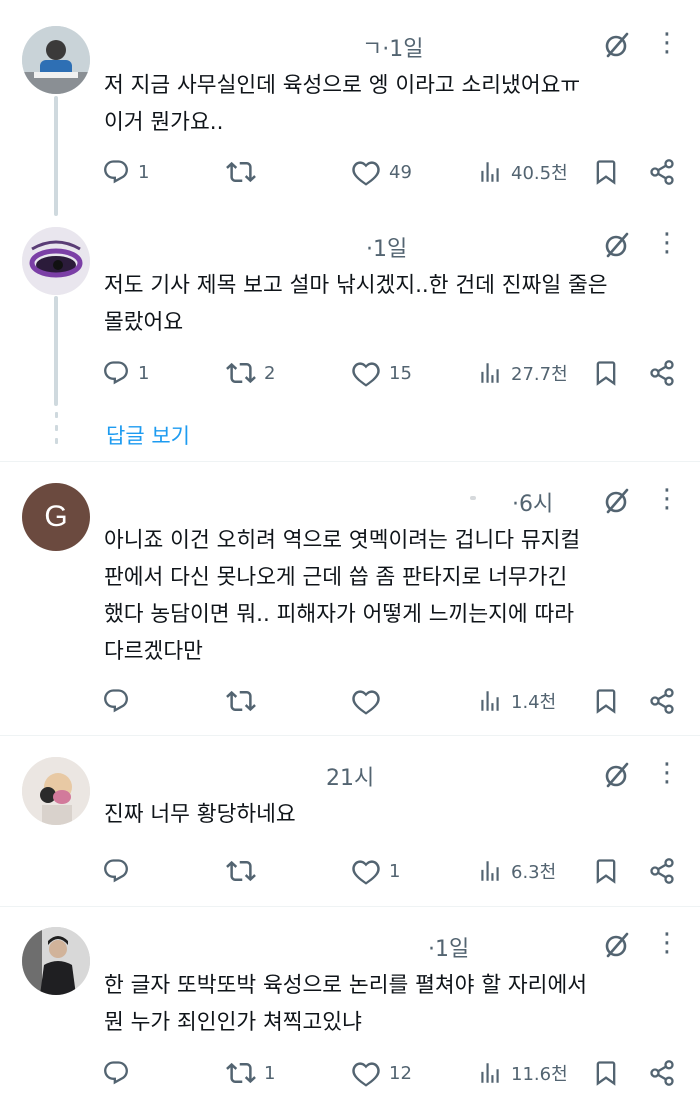 The image size is (700, 1096). I want to click on like-button: 1, so click(375, 871).